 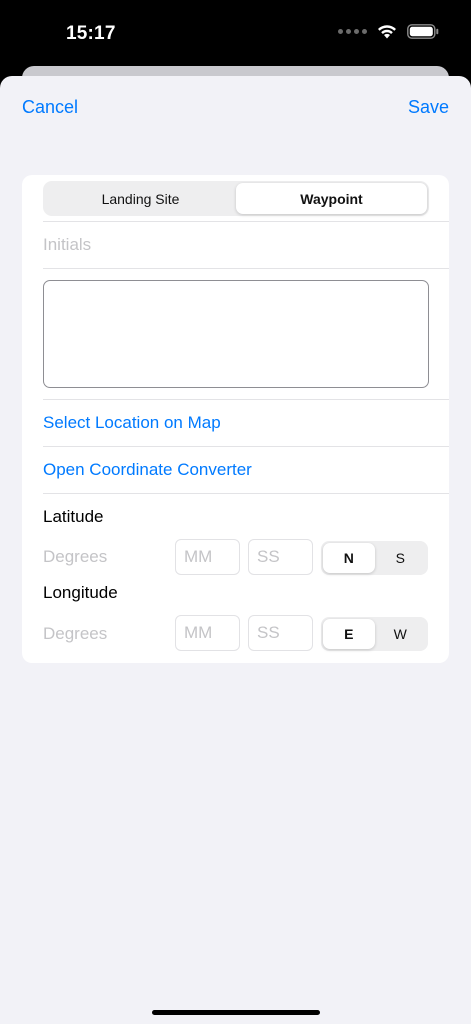 I want to click on latitude-hemisphere-control: N S, so click(x=374, y=558).